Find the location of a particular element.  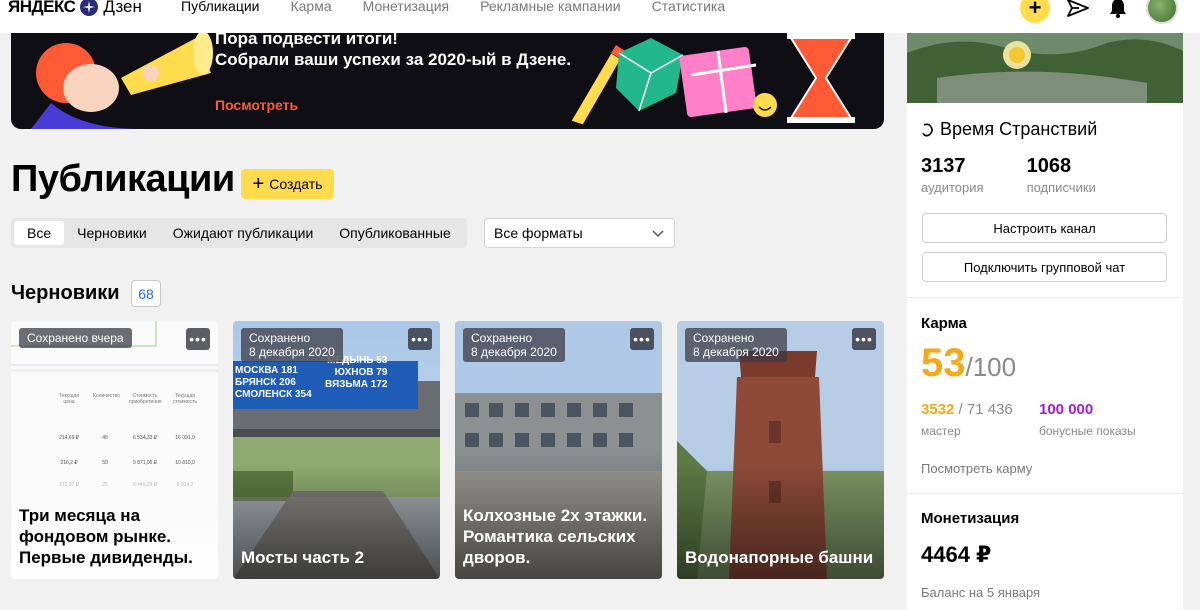

create-button-label: Создать is located at coordinates (296, 184).